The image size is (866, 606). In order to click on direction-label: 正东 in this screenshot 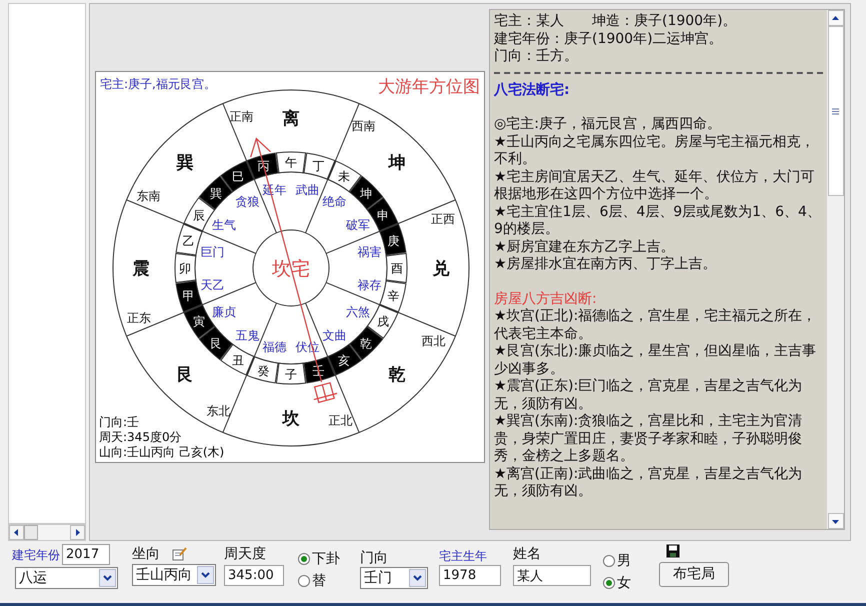, I will do `click(138, 317)`.